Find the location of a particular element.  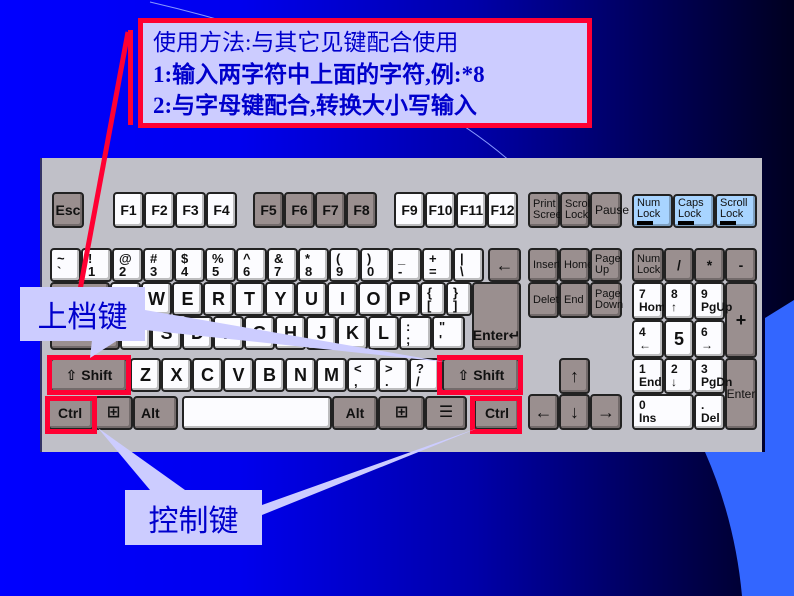

callout-pointer-right-ctrl is located at coordinates (370, 471).